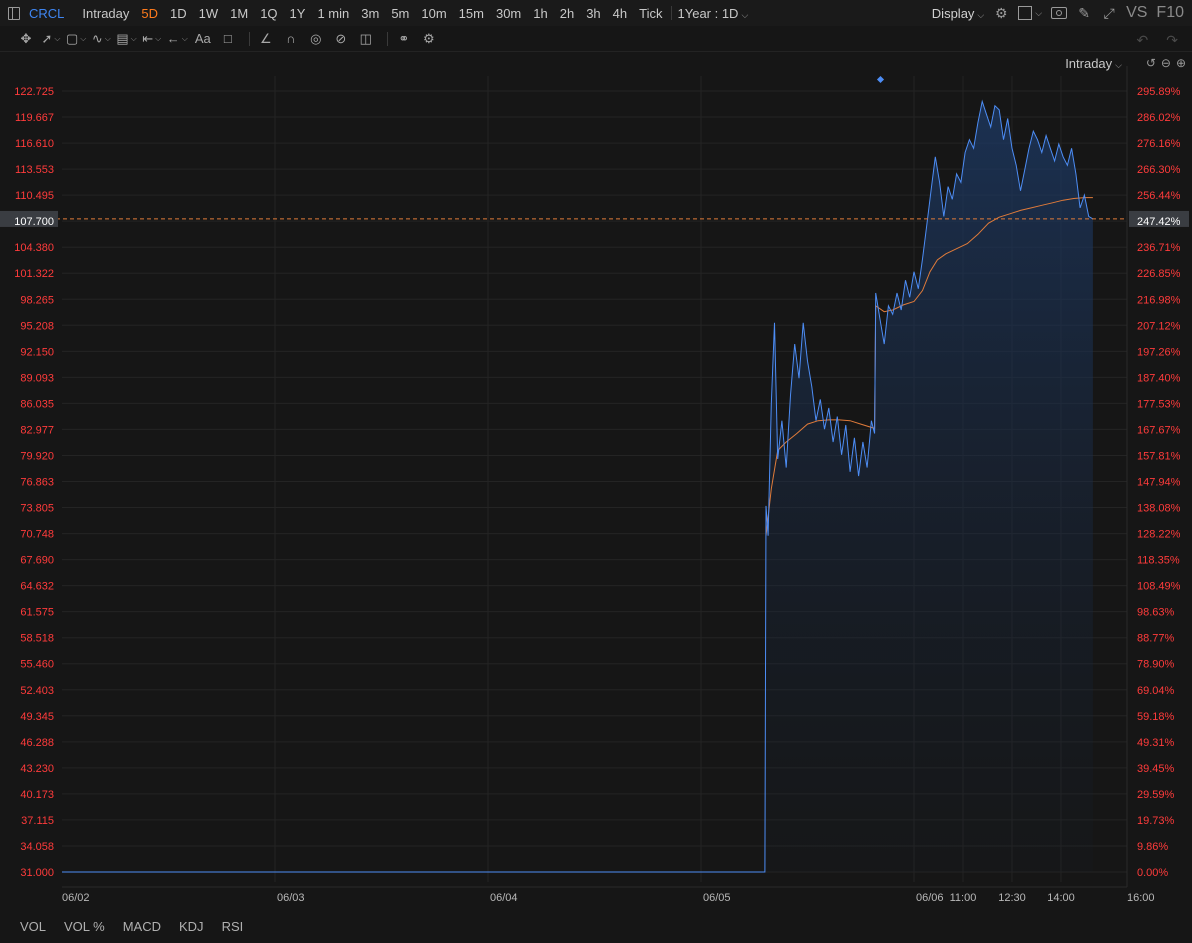 The height and width of the screenshot is (943, 1192). What do you see at coordinates (46, 13) in the screenshot?
I see `ticker-symbol: CRCL` at bounding box center [46, 13].